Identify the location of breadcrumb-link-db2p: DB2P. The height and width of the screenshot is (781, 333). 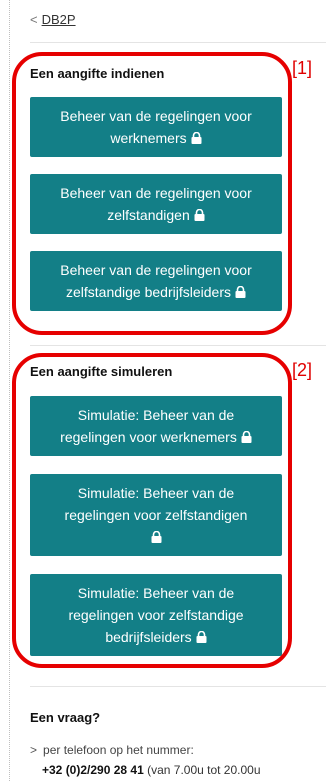
(59, 19).